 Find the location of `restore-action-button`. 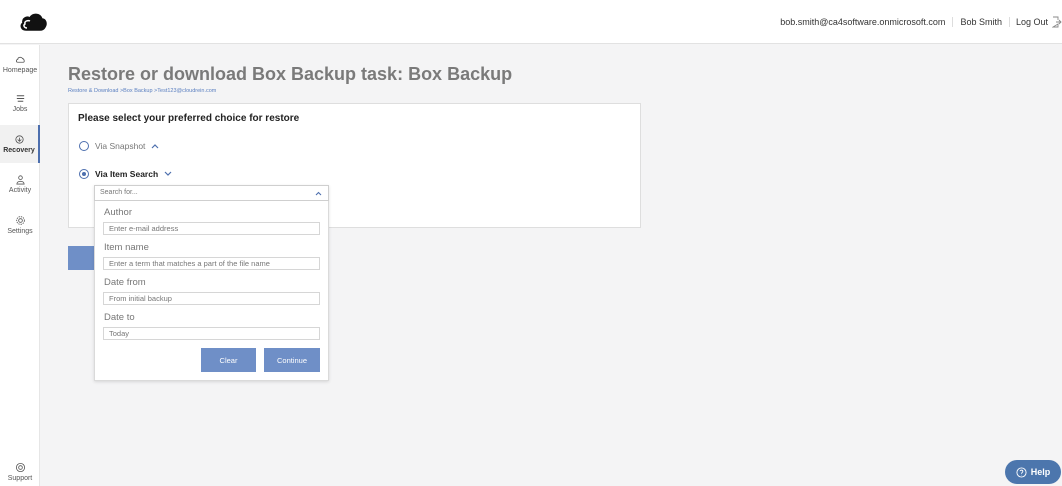

restore-action-button is located at coordinates (81, 258).